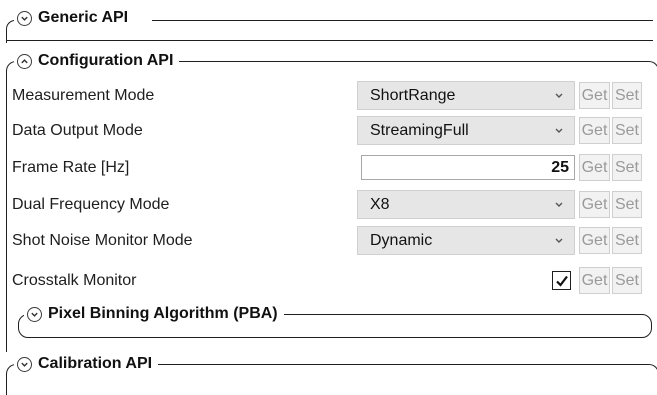 The image size is (657, 395). Describe the element at coordinates (594, 204) in the screenshot. I see `dual-frequency-mode-get-button: Get` at that location.